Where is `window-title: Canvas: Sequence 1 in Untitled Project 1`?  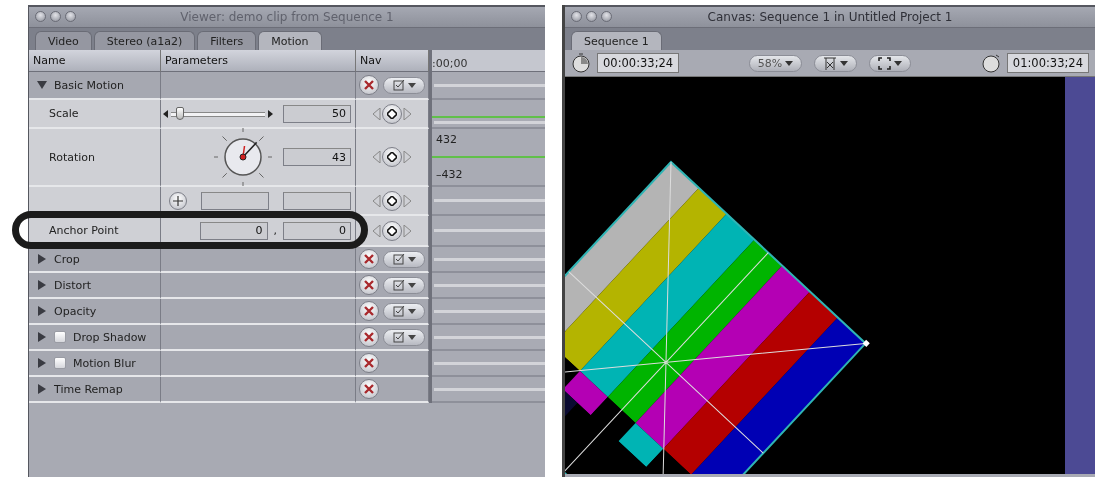 window-title: Canvas: Sequence 1 in Untitled Project 1 is located at coordinates (830, 17).